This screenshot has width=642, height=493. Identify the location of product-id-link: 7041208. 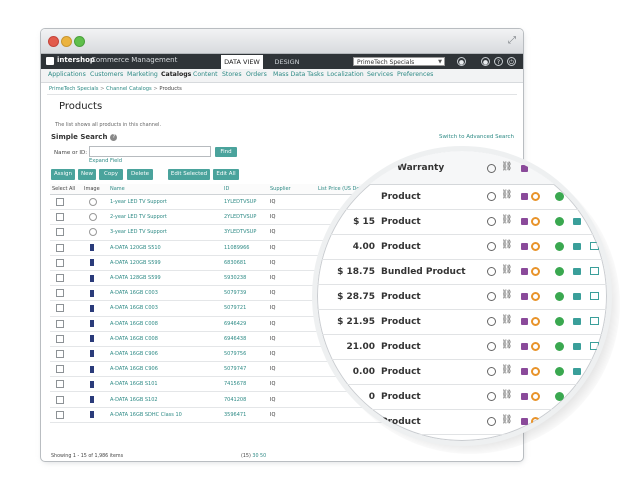
(245, 399).